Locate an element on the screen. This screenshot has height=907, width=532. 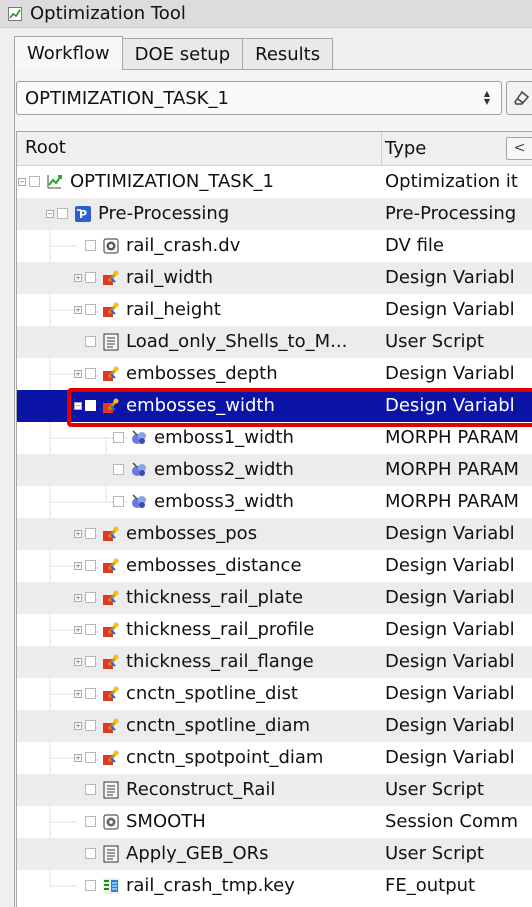
tree-row-name: cnctn_spotpoint_diam is located at coordinates (225, 757).